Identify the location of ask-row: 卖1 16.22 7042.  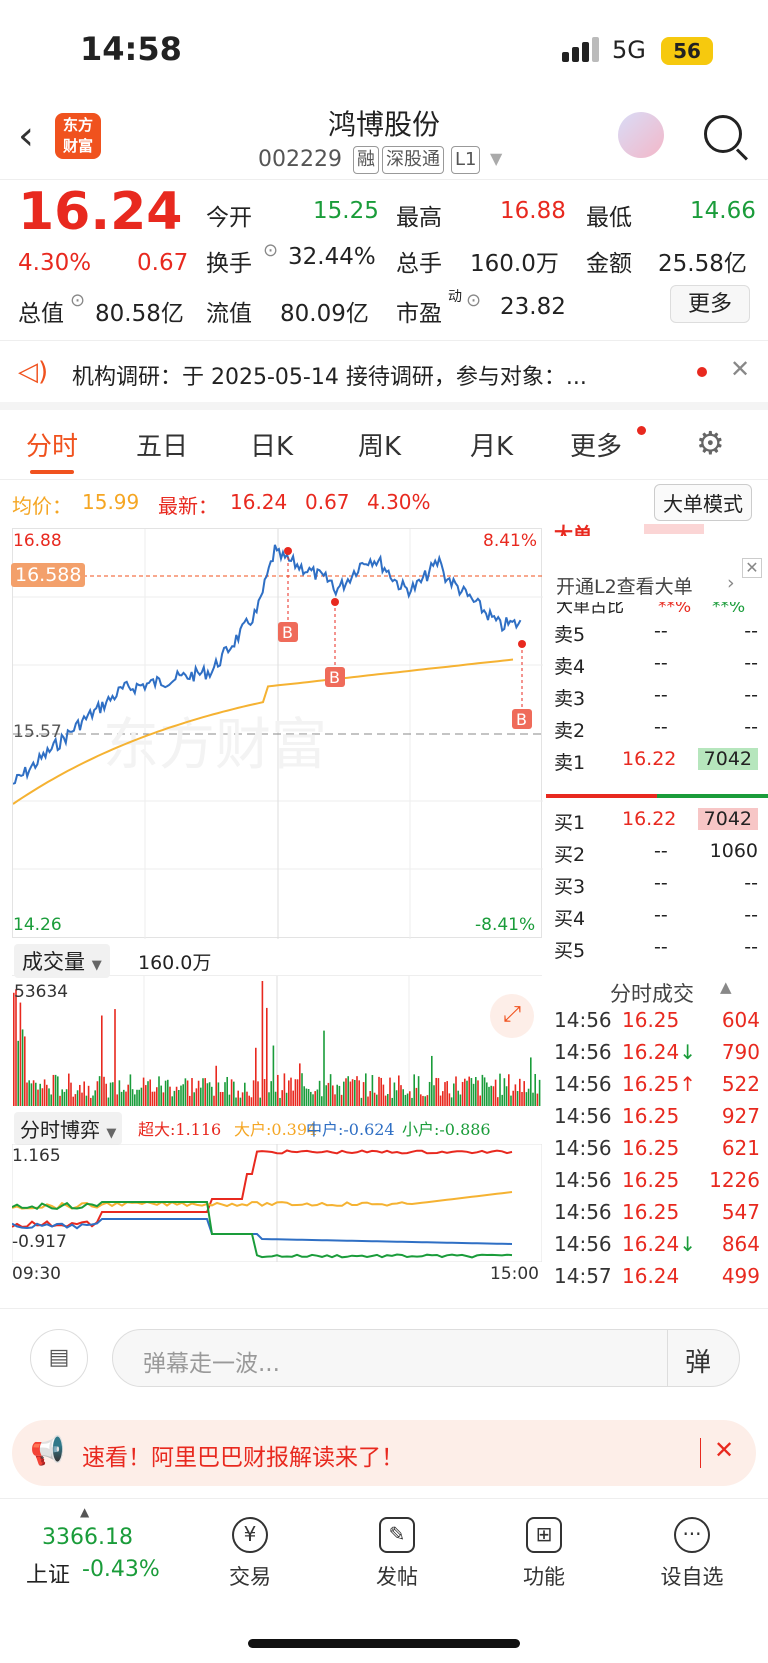
(659, 763).